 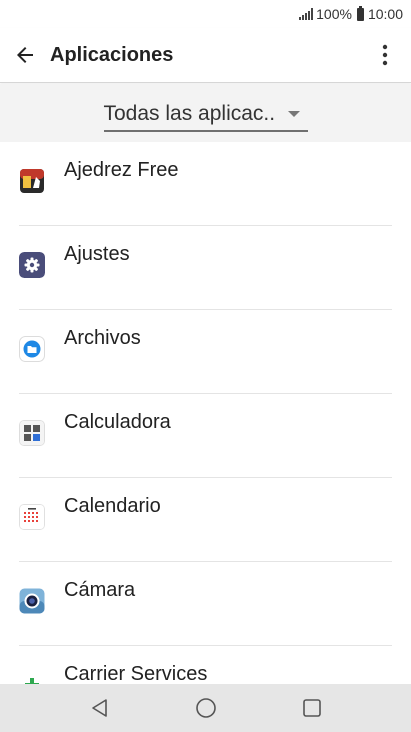 I want to click on square-recents-icon, so click(x=311, y=708).